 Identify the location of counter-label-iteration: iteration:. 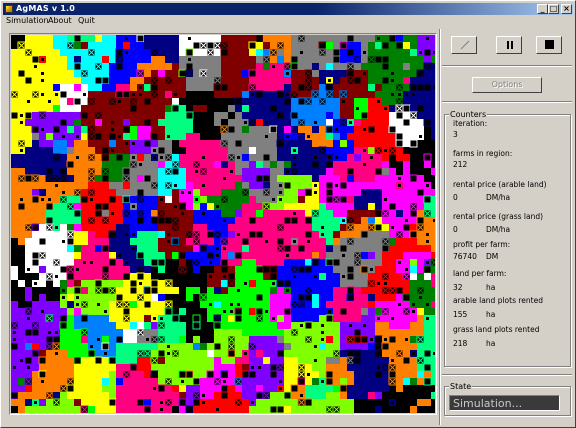
(470, 123).